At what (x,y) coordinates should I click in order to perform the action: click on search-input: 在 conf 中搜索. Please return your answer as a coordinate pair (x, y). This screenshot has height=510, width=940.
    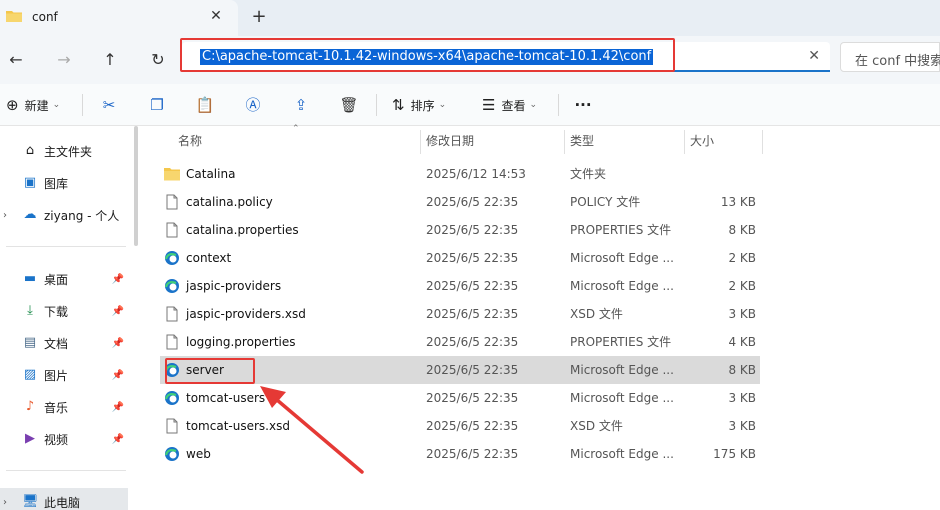
    Looking at the image, I should click on (897, 59).